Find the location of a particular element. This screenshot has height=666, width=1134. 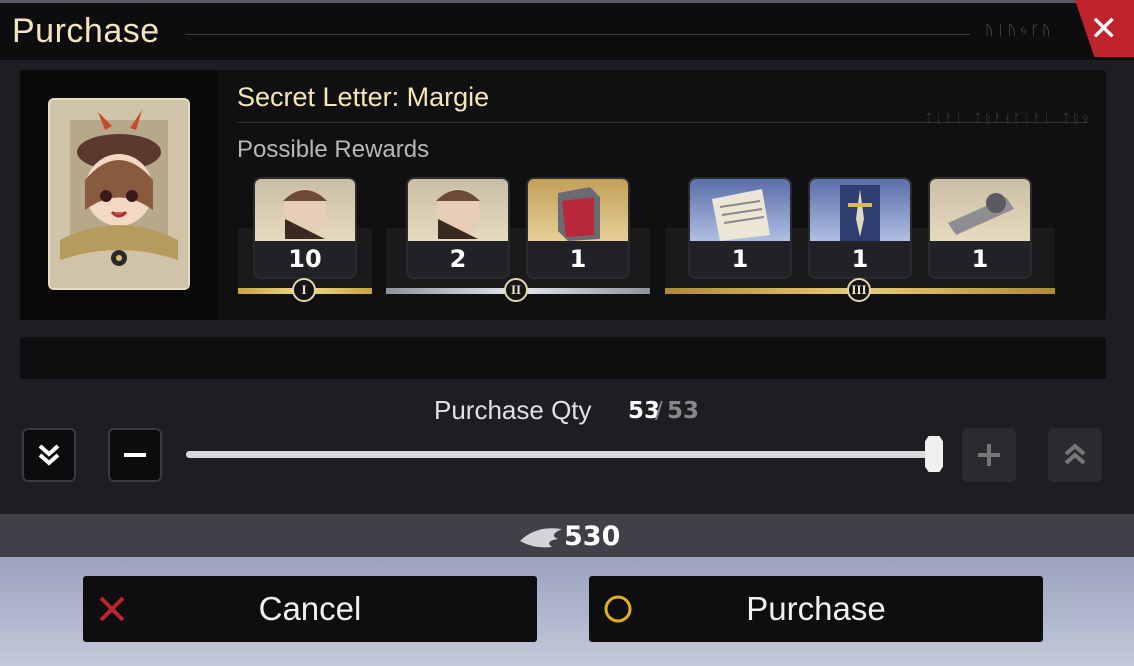

decrease-quantity-button is located at coordinates (135, 455).